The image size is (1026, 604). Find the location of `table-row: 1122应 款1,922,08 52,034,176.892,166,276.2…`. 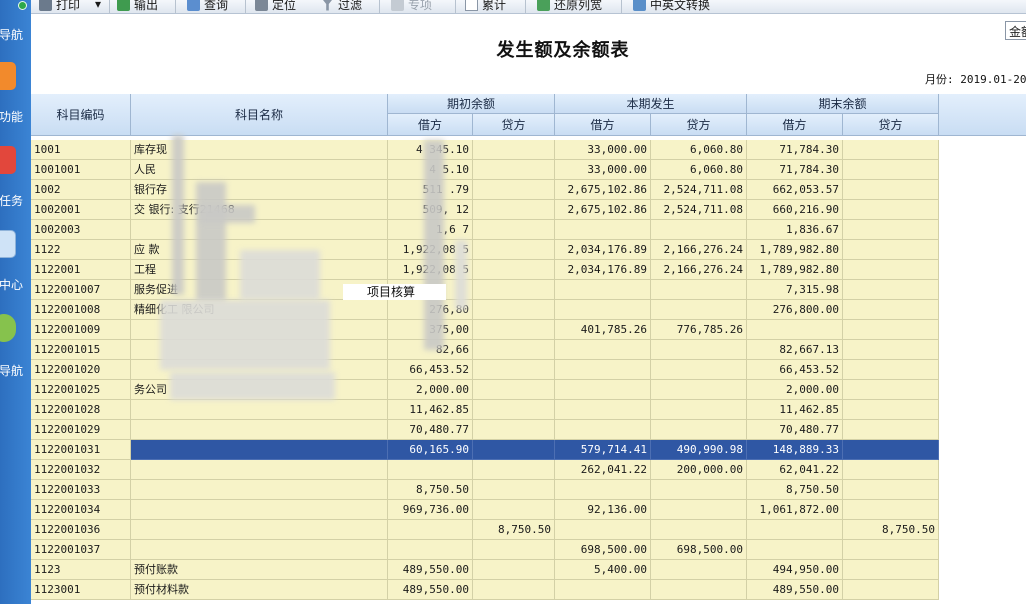

table-row: 1122应 款1,922,08 52,034,176.892,166,276.2… is located at coordinates (485, 250).